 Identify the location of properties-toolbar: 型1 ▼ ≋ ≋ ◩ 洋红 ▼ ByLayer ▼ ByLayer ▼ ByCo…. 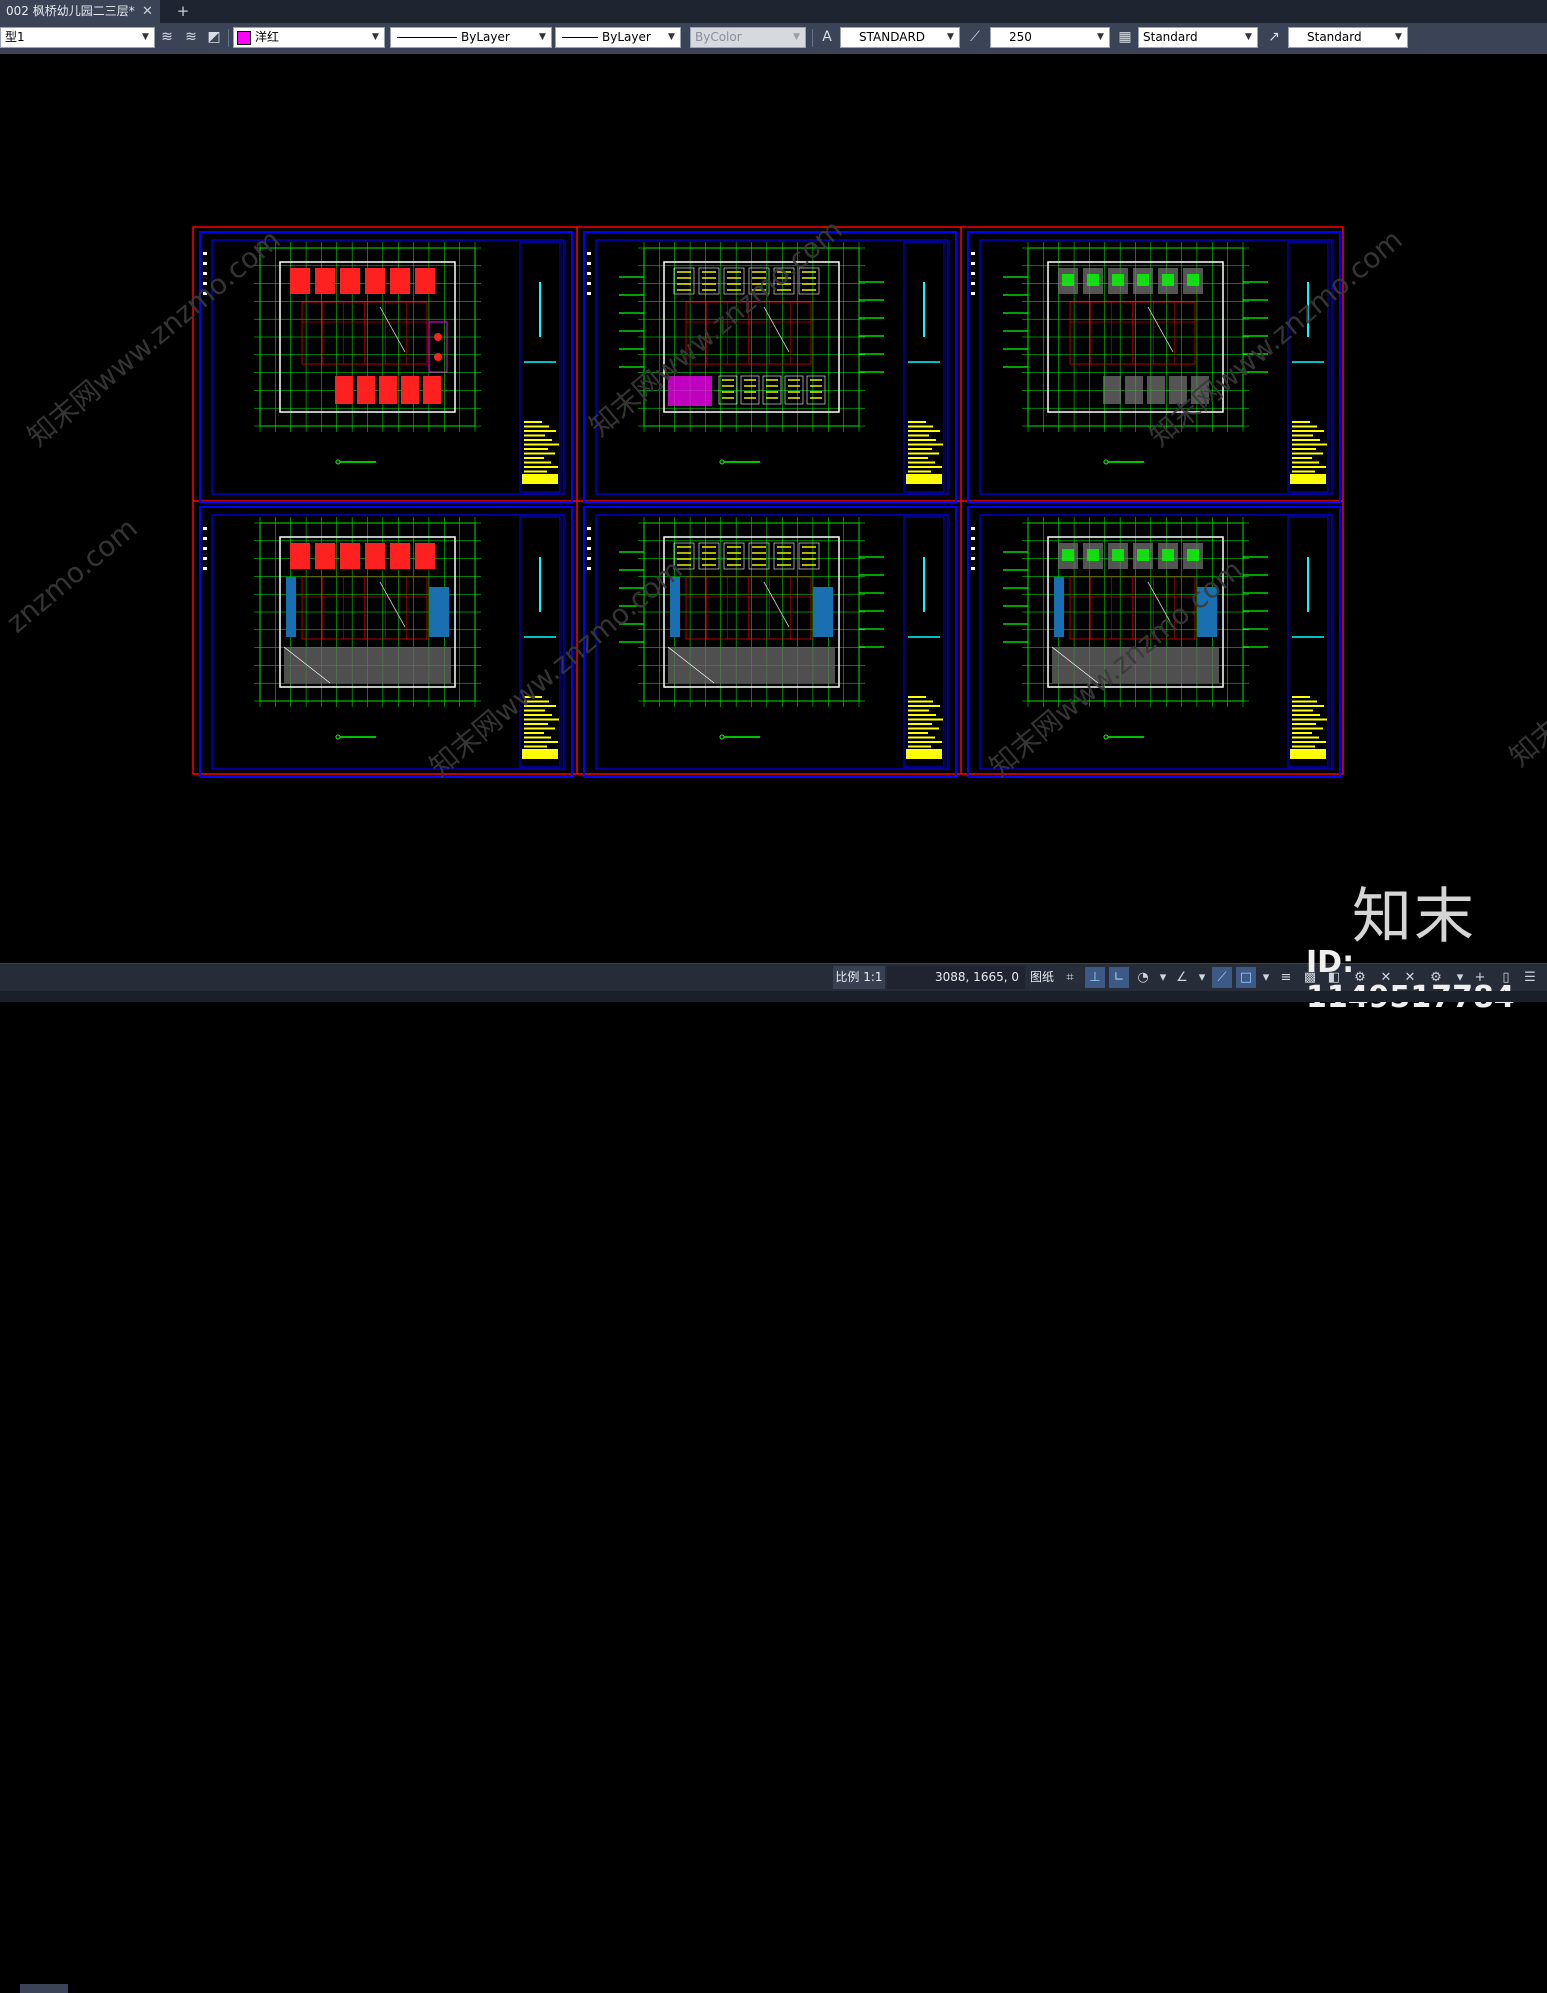
(773, 38).